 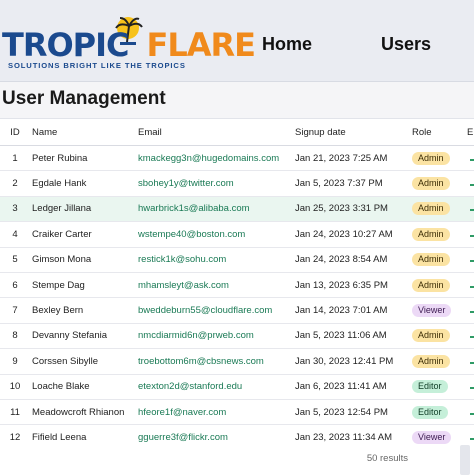 I want to click on cell-id: 4, so click(x=15, y=234).